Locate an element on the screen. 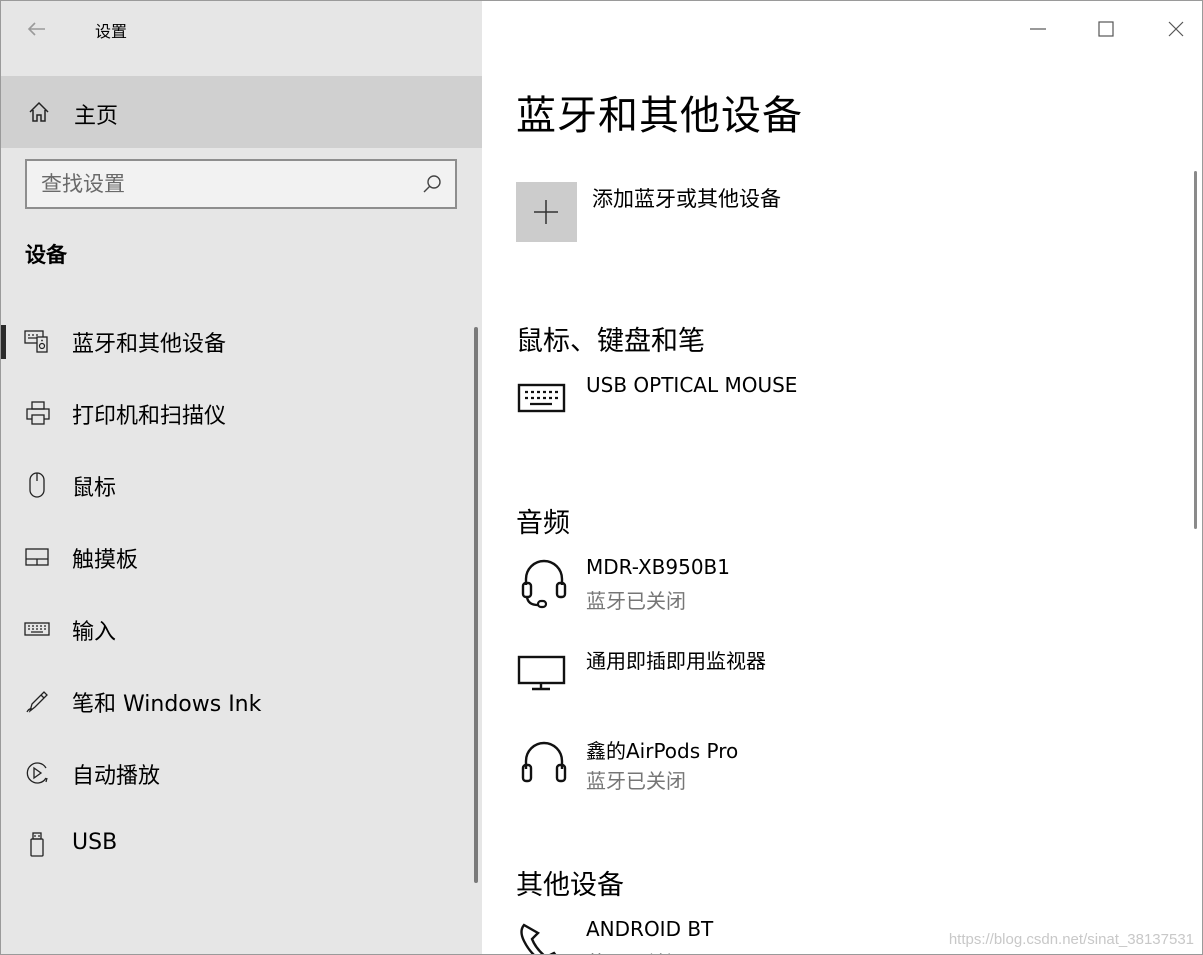  maximize-button is located at coordinates (1106, 29).